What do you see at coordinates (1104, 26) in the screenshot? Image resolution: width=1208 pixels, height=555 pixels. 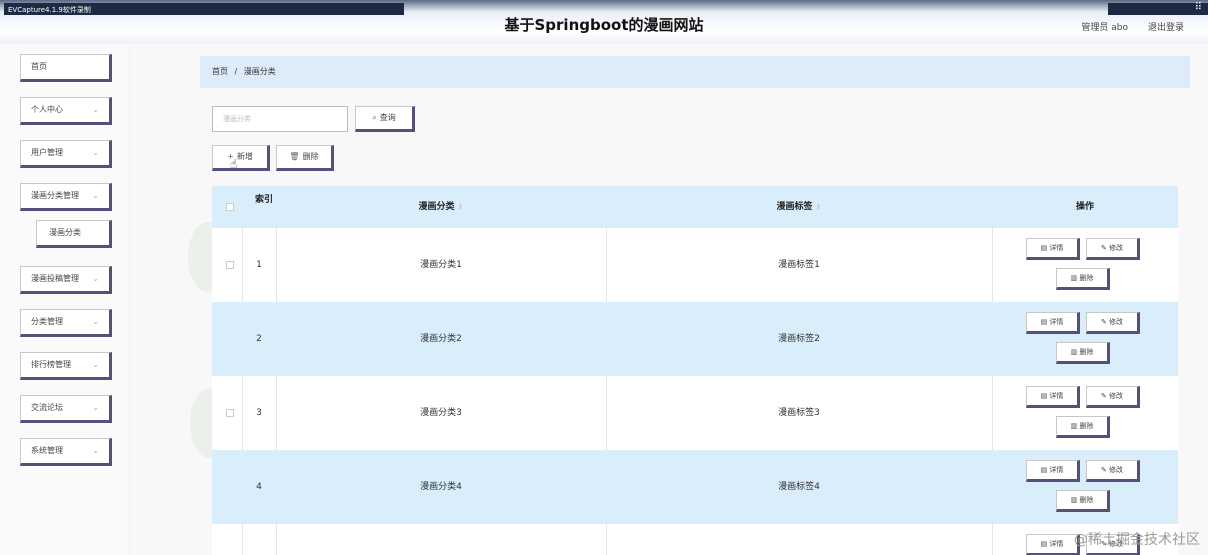 I see `admin-user: 管理员 abo` at bounding box center [1104, 26].